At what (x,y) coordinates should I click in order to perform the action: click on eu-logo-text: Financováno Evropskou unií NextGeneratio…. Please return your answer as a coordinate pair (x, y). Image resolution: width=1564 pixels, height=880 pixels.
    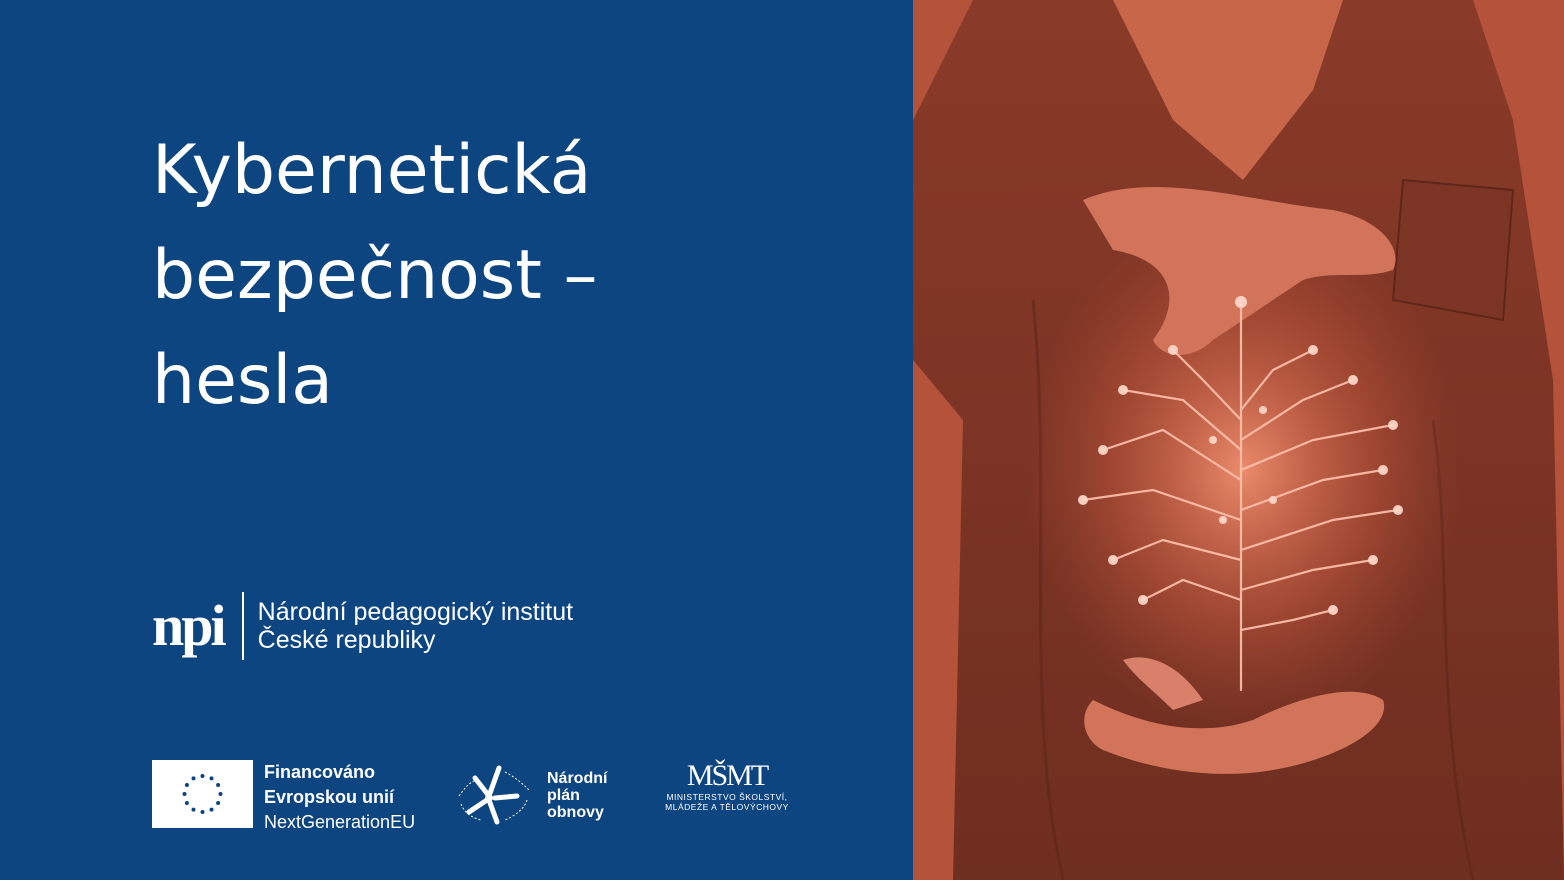
    Looking at the image, I should click on (339, 797).